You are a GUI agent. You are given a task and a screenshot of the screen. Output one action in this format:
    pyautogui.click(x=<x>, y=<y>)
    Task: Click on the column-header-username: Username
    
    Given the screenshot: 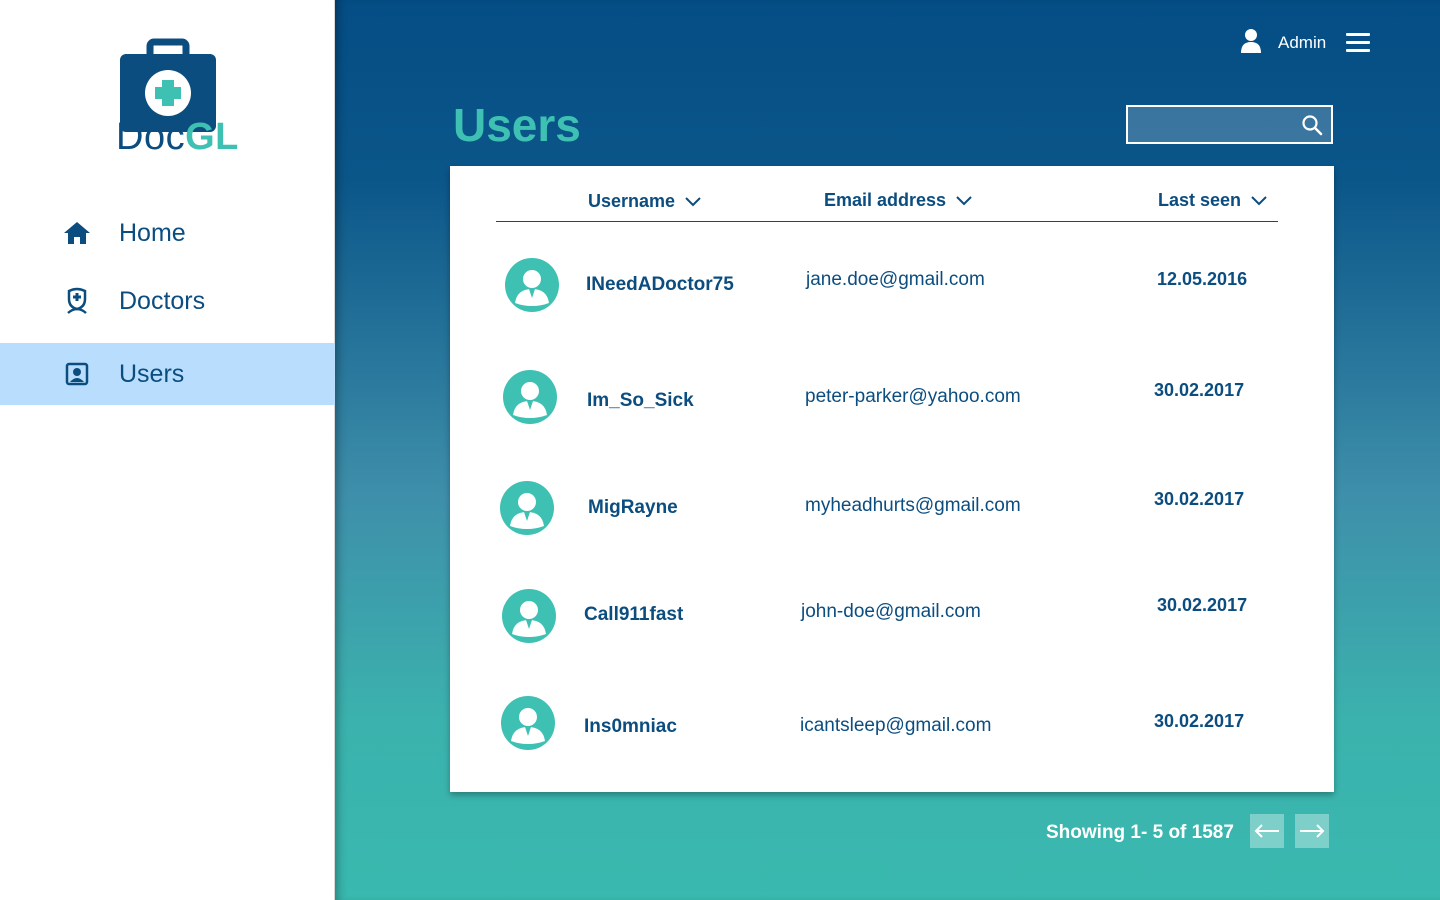 What is the action you would take?
    pyautogui.click(x=644, y=201)
    